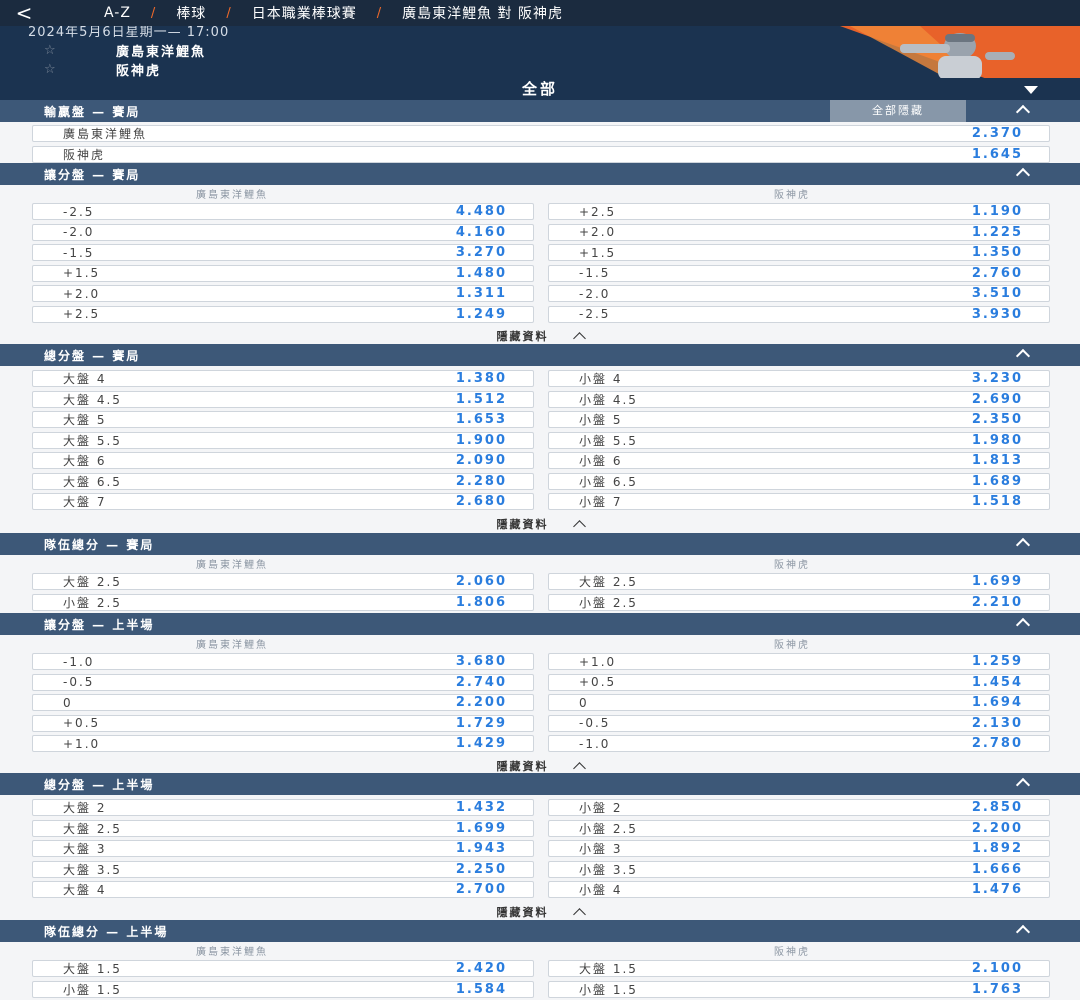 The width and height of the screenshot is (1080, 1000). What do you see at coordinates (799, 602) in the screenshot?
I see `odds-cell: 小盤 2.5 2.210` at bounding box center [799, 602].